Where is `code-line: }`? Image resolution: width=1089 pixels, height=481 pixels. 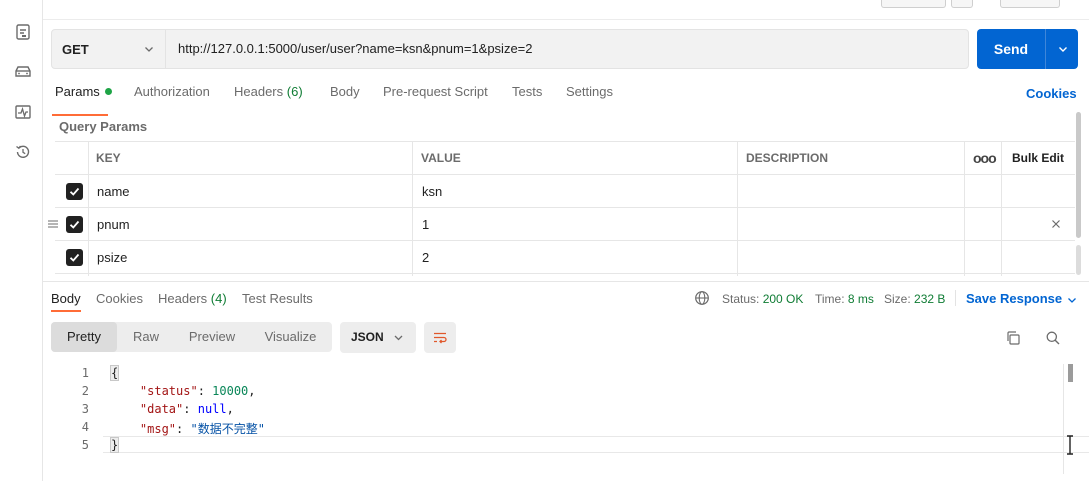
code-line: } is located at coordinates (114, 445).